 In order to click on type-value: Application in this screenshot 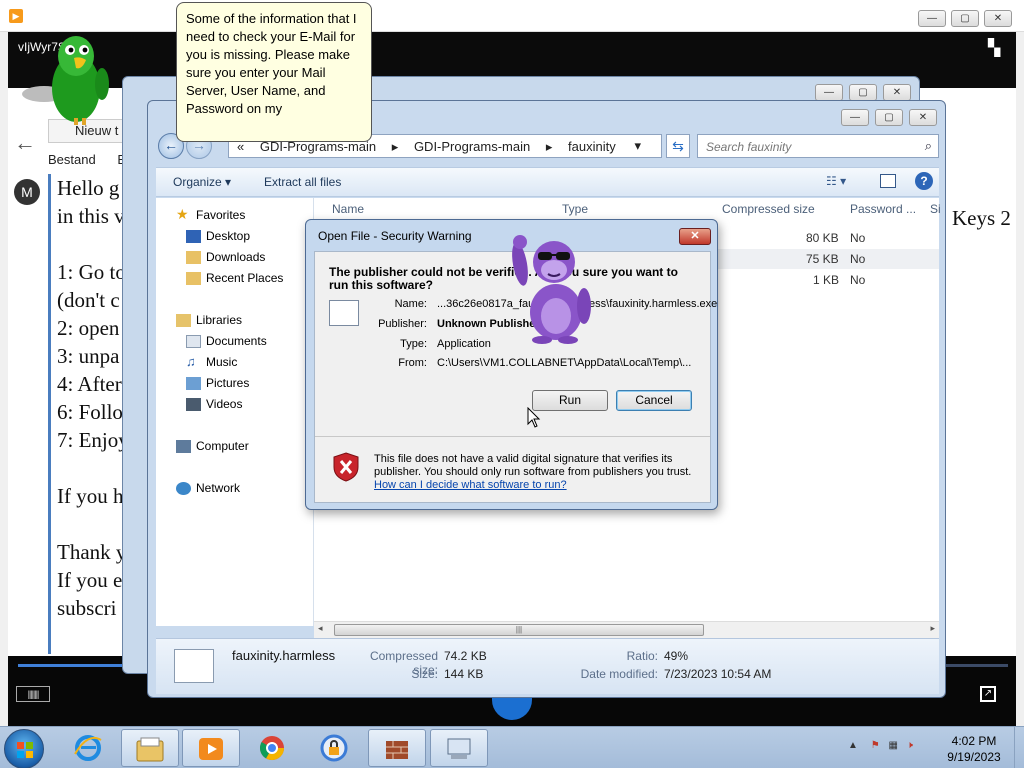, I will do `click(464, 344)`.